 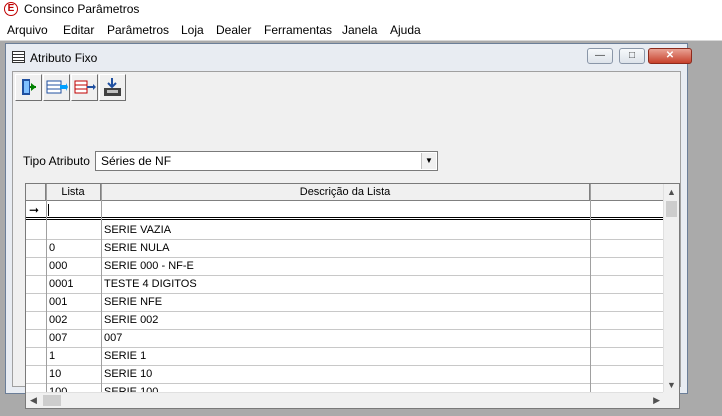 I want to click on maximize-button: □, so click(x=632, y=56).